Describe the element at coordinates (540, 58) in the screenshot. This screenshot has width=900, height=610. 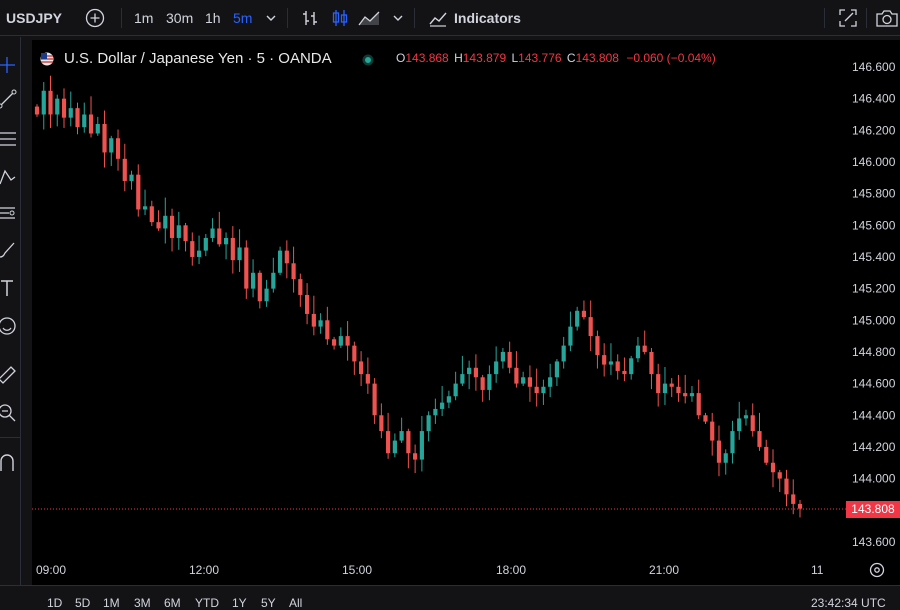
I see `low-value: 143.776` at that location.